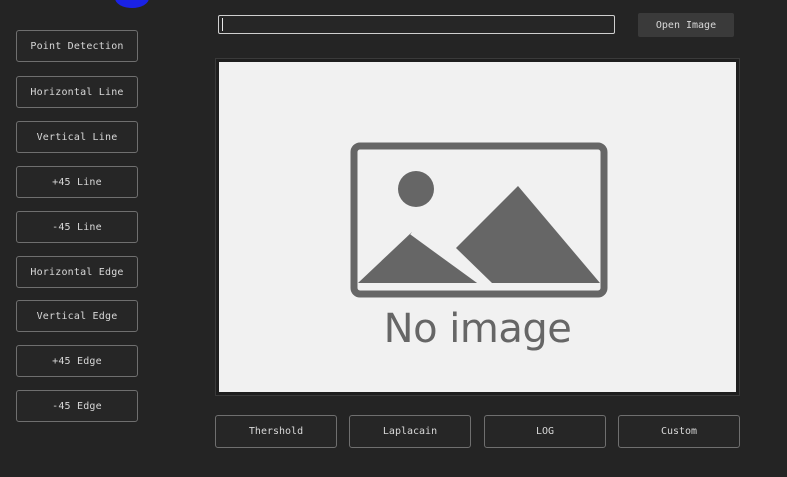 Image resolution: width=787 pixels, height=477 pixels. Describe the element at coordinates (77, 406) in the screenshot. I see `minus45-edge-button: -45 Edge` at that location.